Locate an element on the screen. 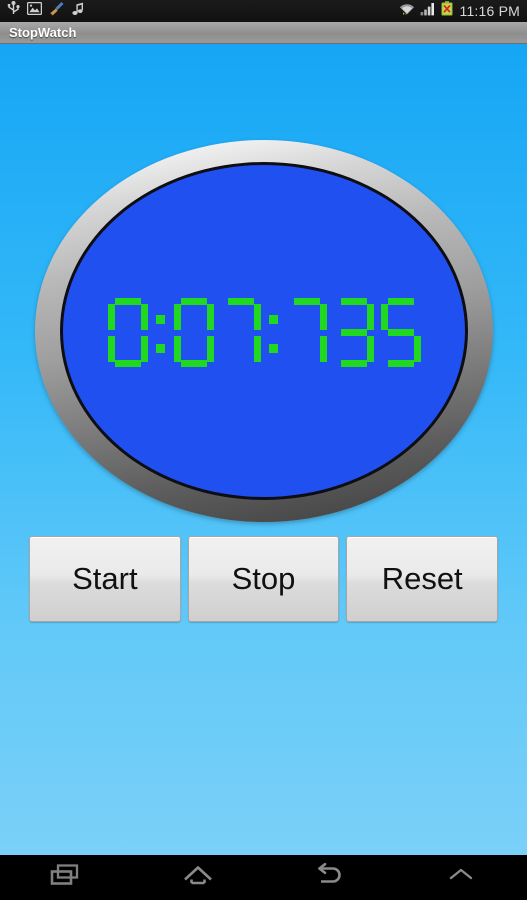  digit-minutes-ones is located at coordinates (241, 333).